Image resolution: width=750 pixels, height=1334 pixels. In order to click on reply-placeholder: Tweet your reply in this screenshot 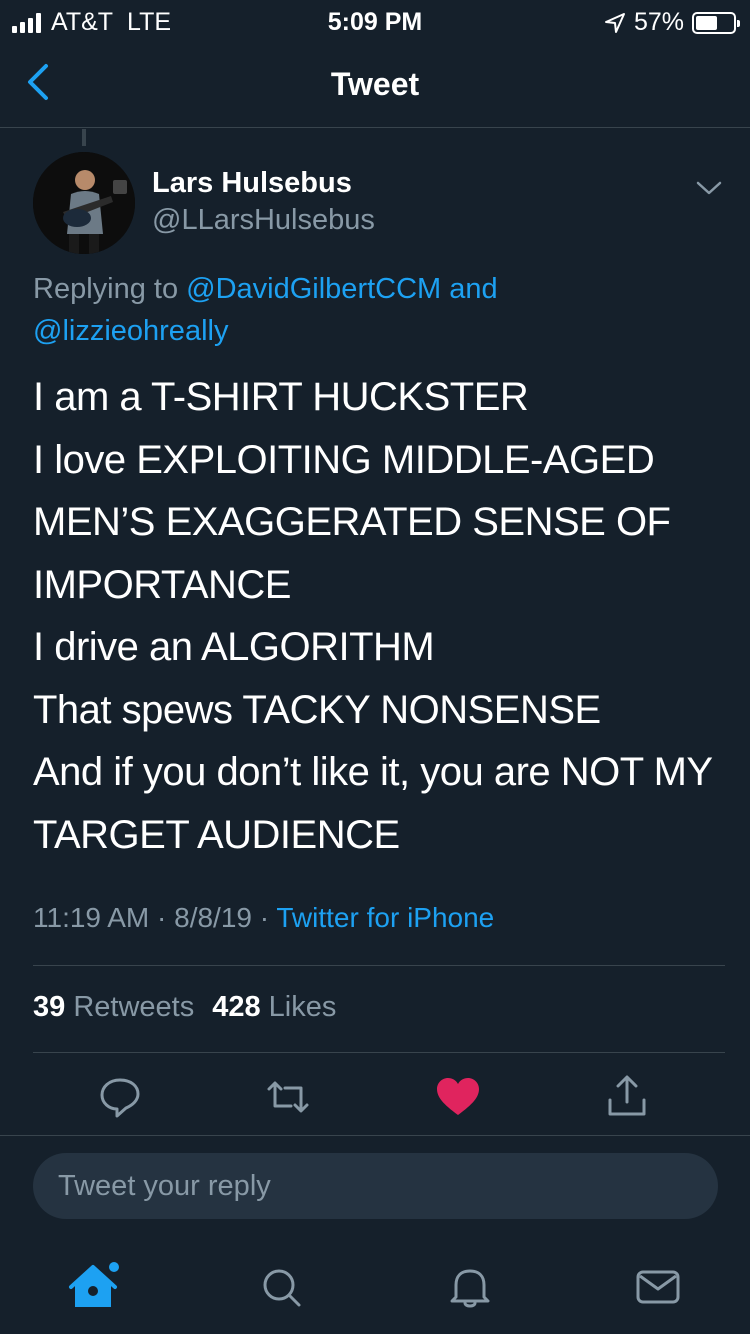, I will do `click(164, 1186)`.